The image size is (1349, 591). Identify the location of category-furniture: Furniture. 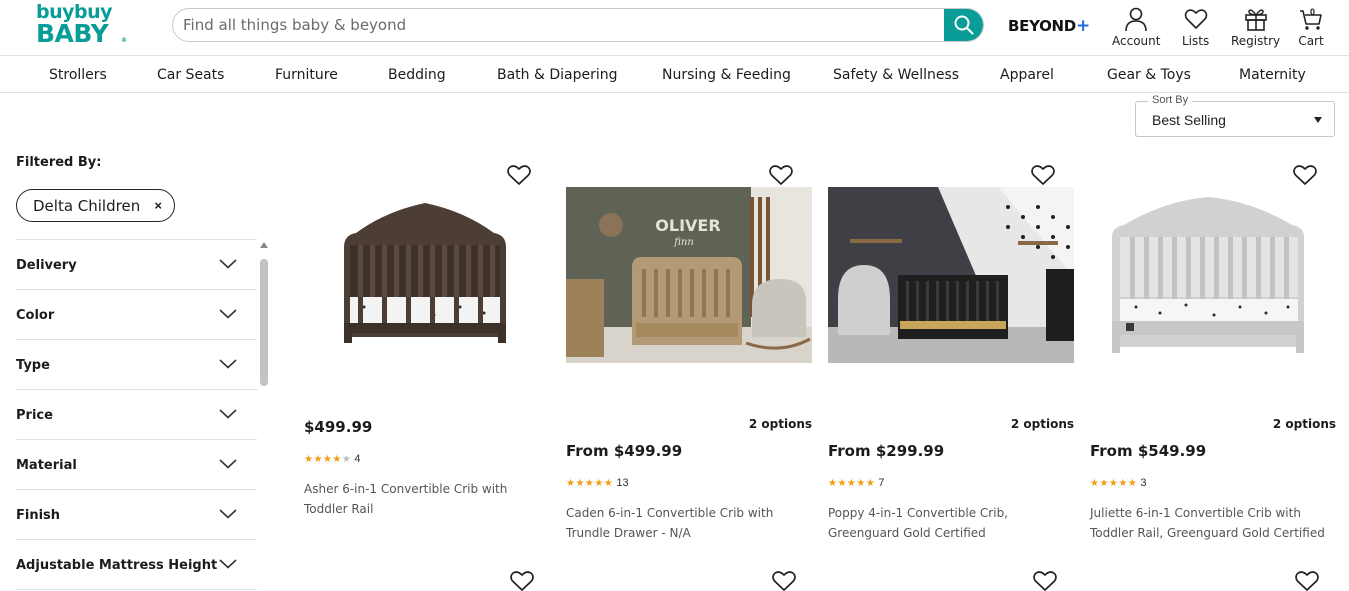
(306, 75).